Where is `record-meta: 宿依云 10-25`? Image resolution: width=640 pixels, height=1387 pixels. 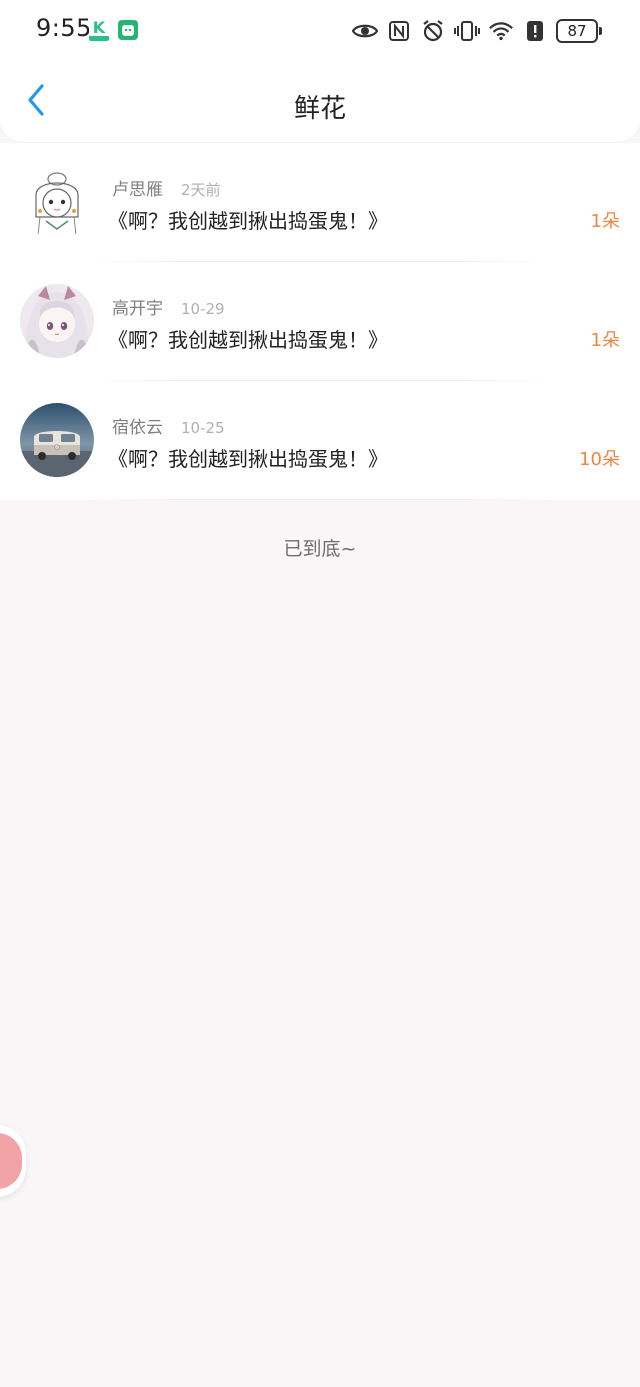 record-meta: 宿依云 10-25 is located at coordinates (168, 425).